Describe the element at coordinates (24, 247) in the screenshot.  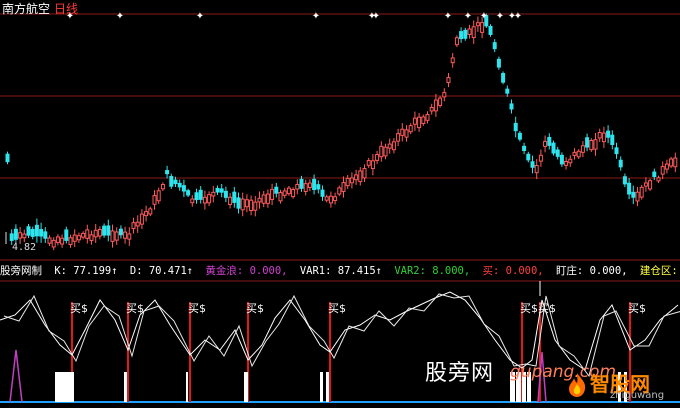
I see `low-price-label: 4.82` at that location.